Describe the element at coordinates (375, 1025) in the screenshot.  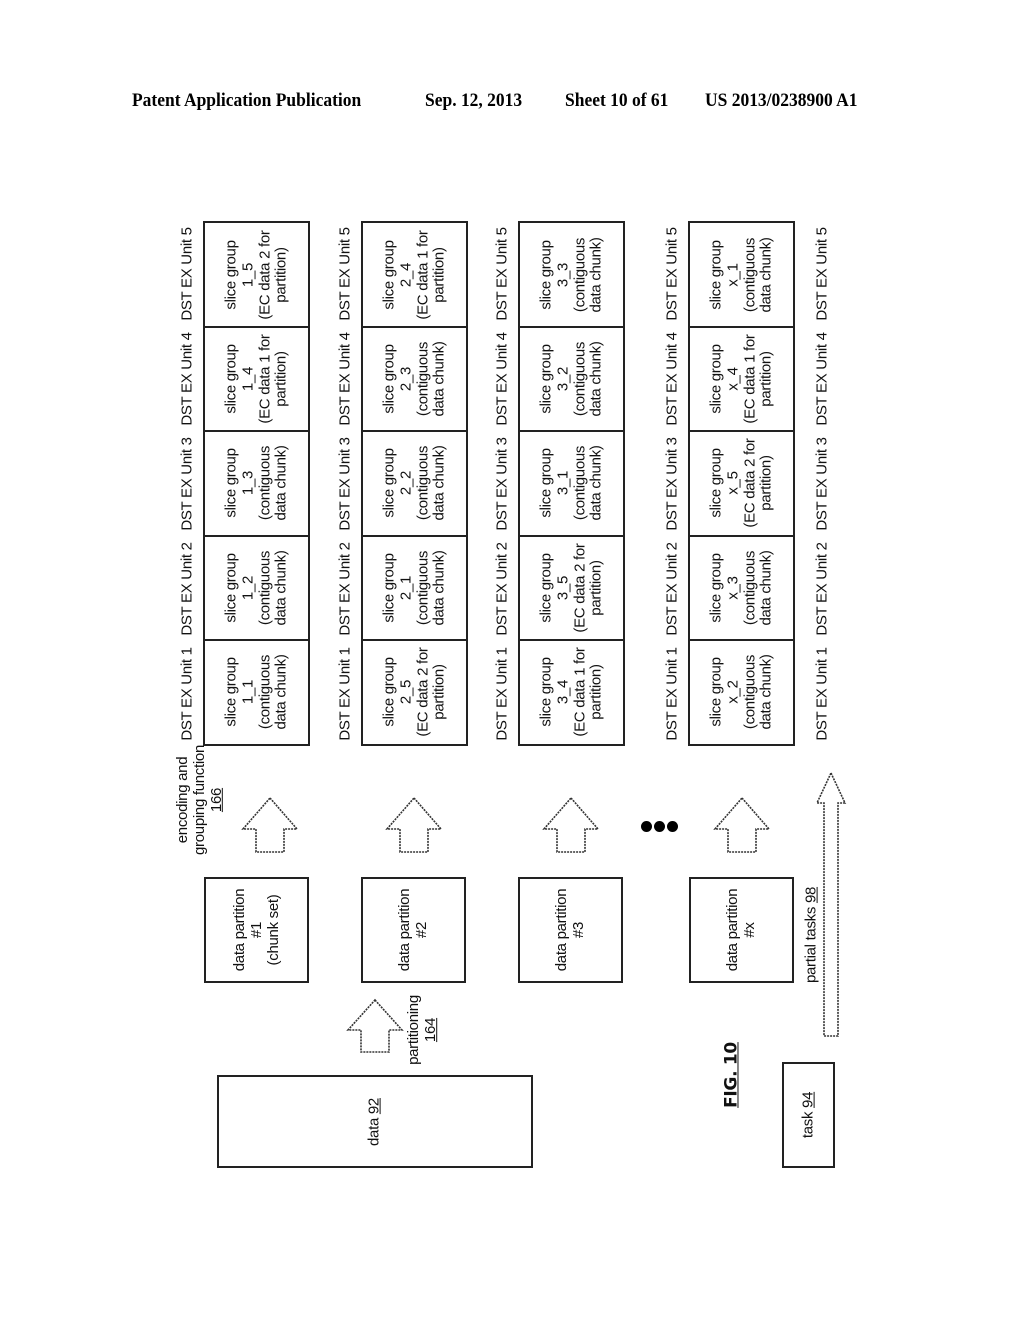
I see `partitioning-arrow` at that location.